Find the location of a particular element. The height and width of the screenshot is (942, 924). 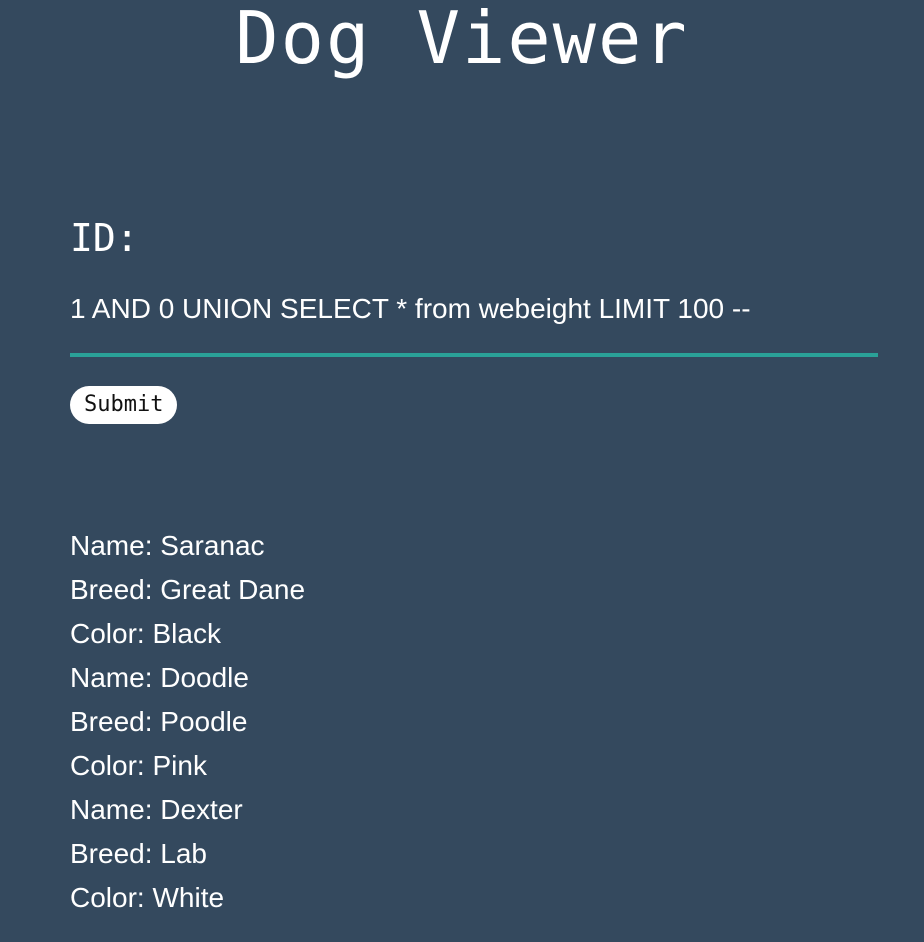

result-name: Name: Doodle is located at coordinates (159, 677).